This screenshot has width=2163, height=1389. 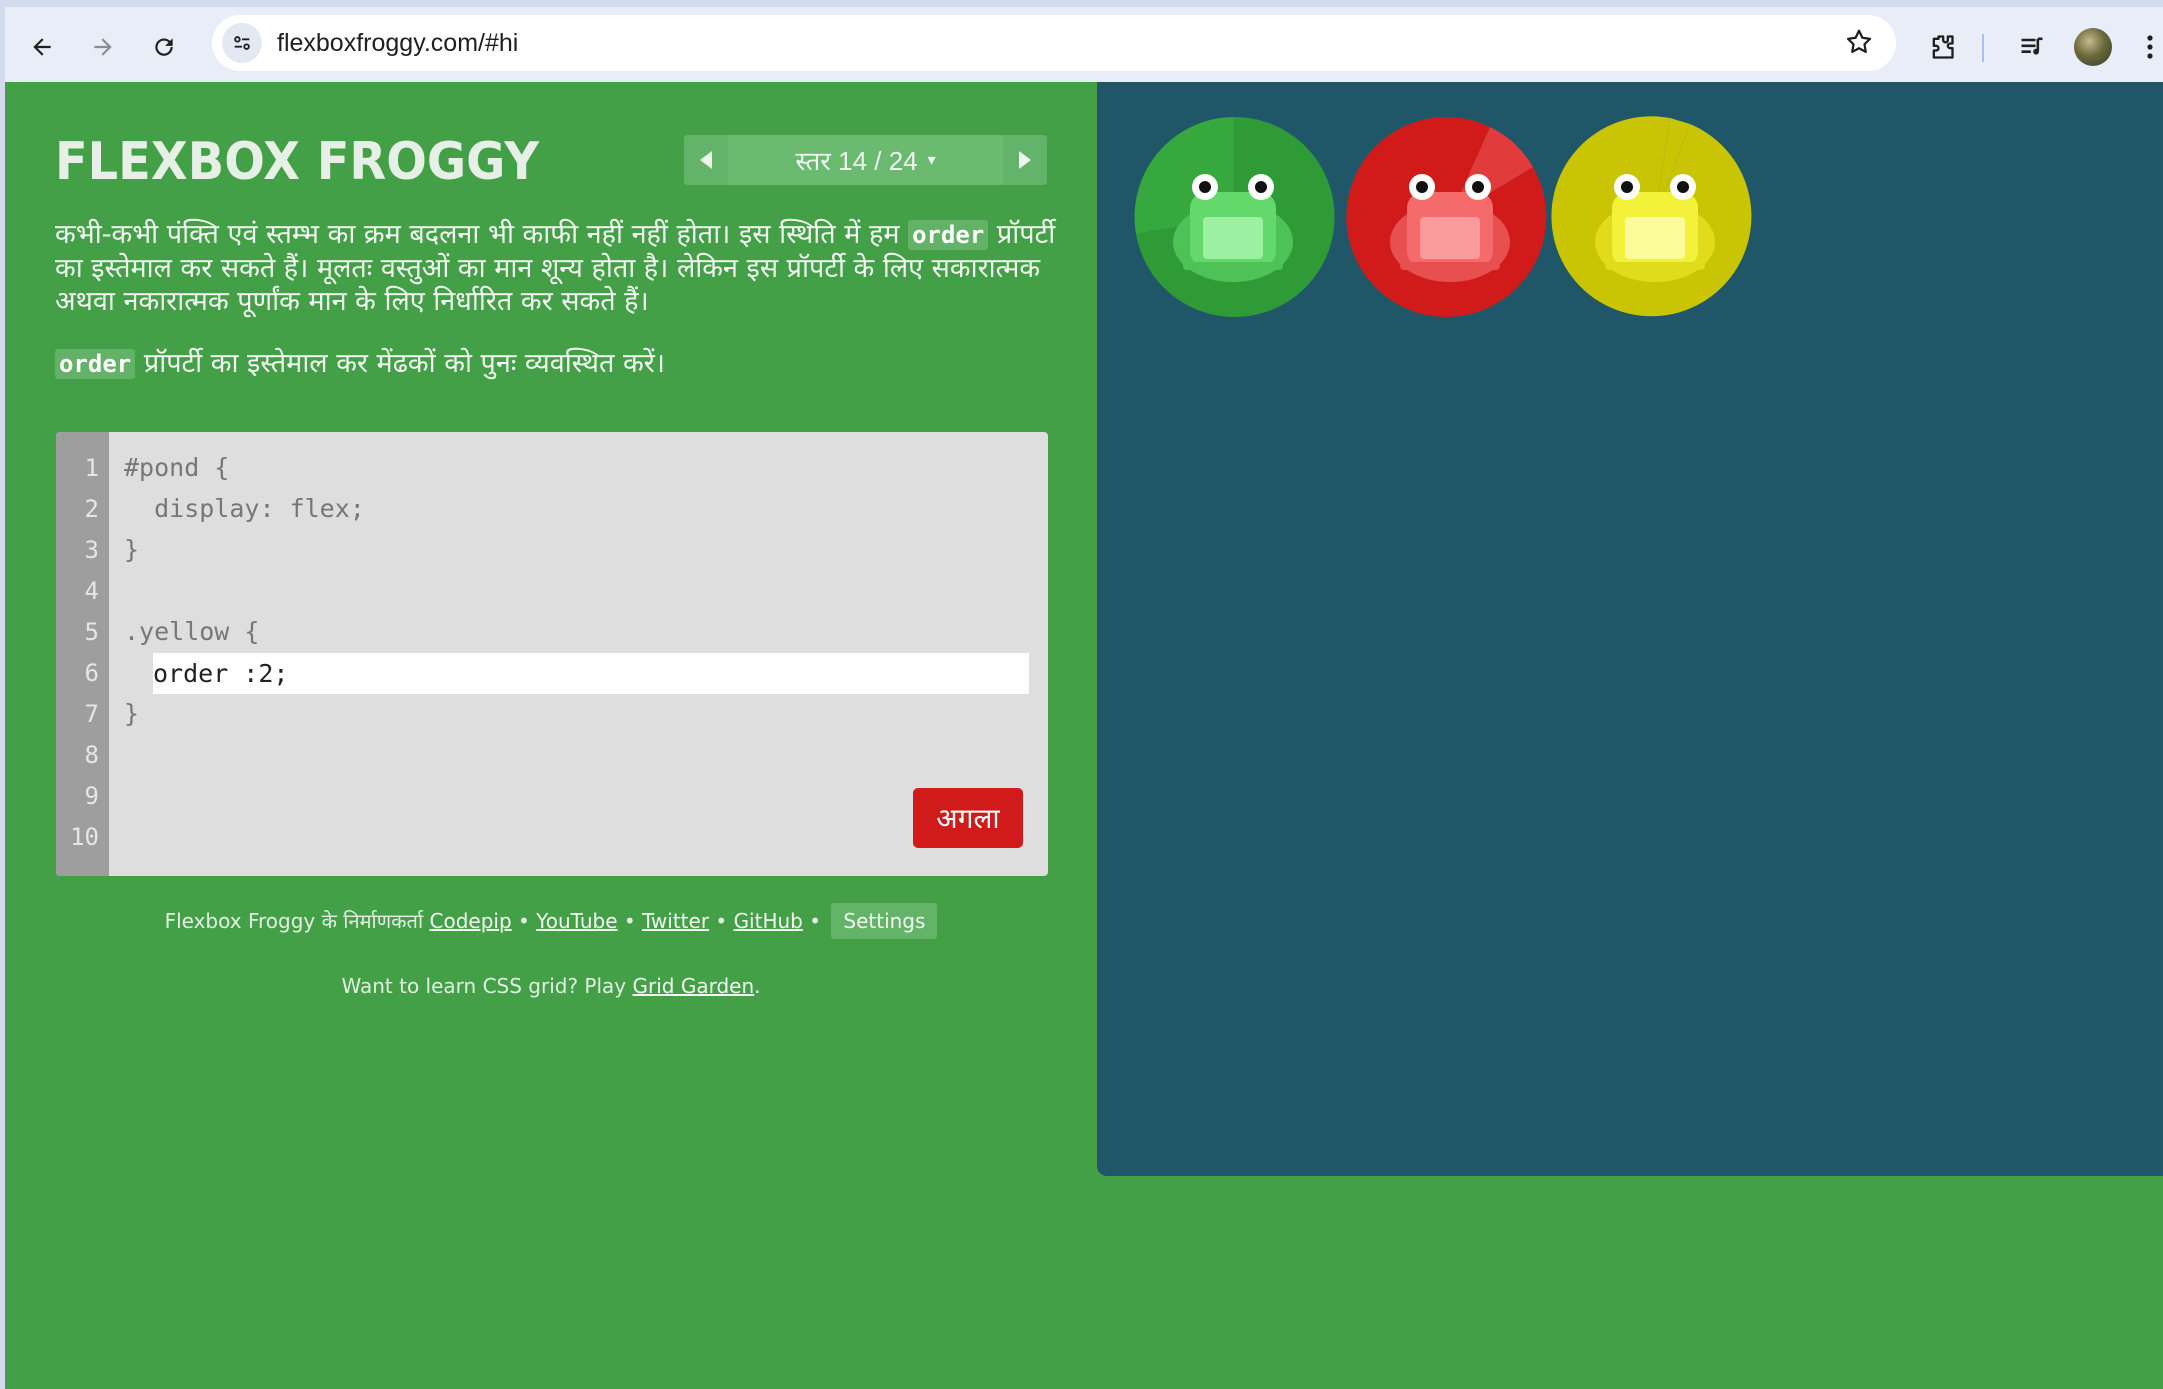 I want to click on instruction-text: प्रॉपर्टी, so click(x=1022, y=234).